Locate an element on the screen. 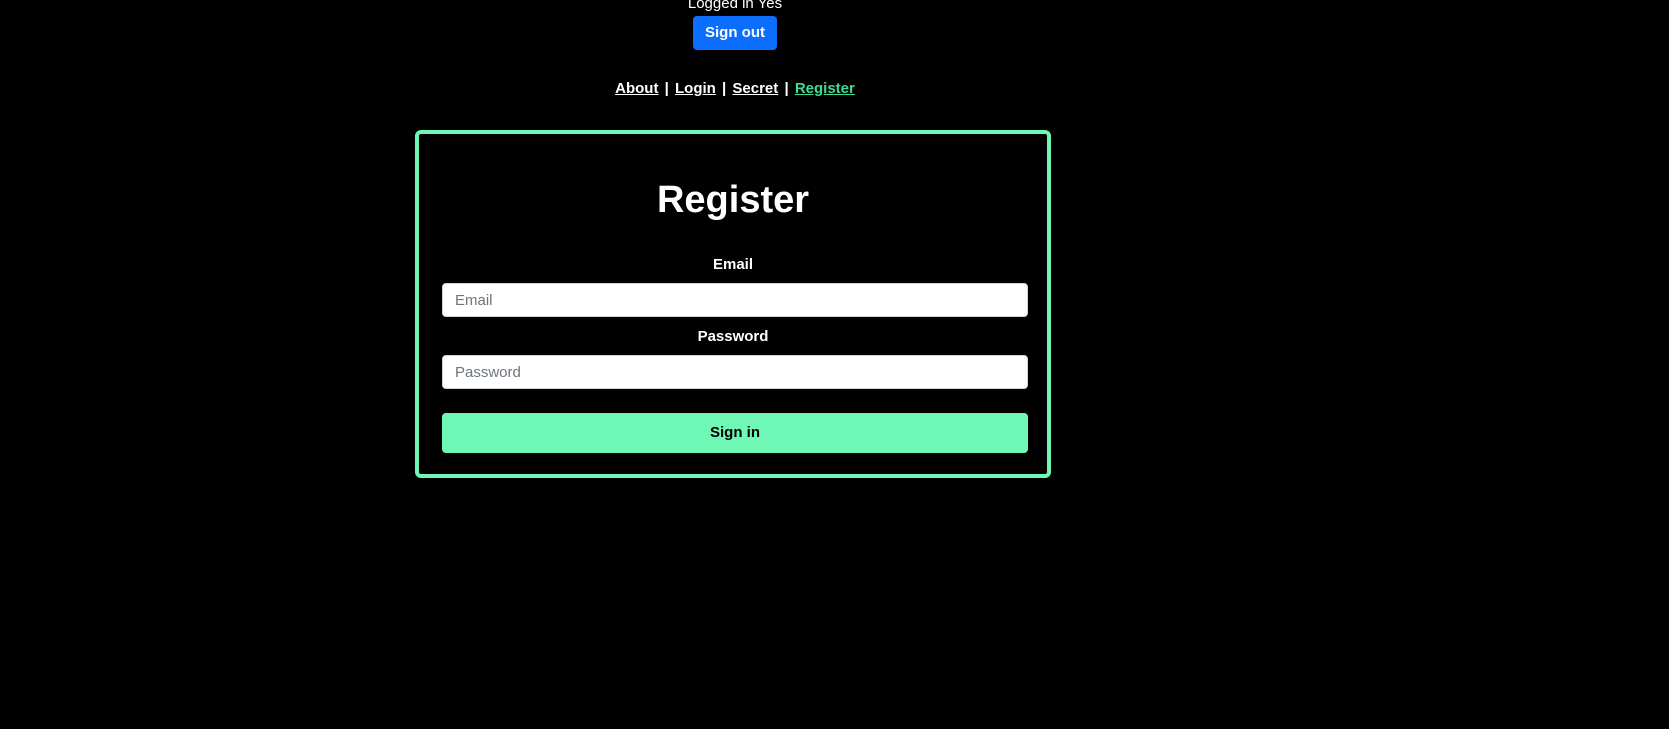 The image size is (1669, 729). login-status-text: Logged in Yes is located at coordinates (735, 6).